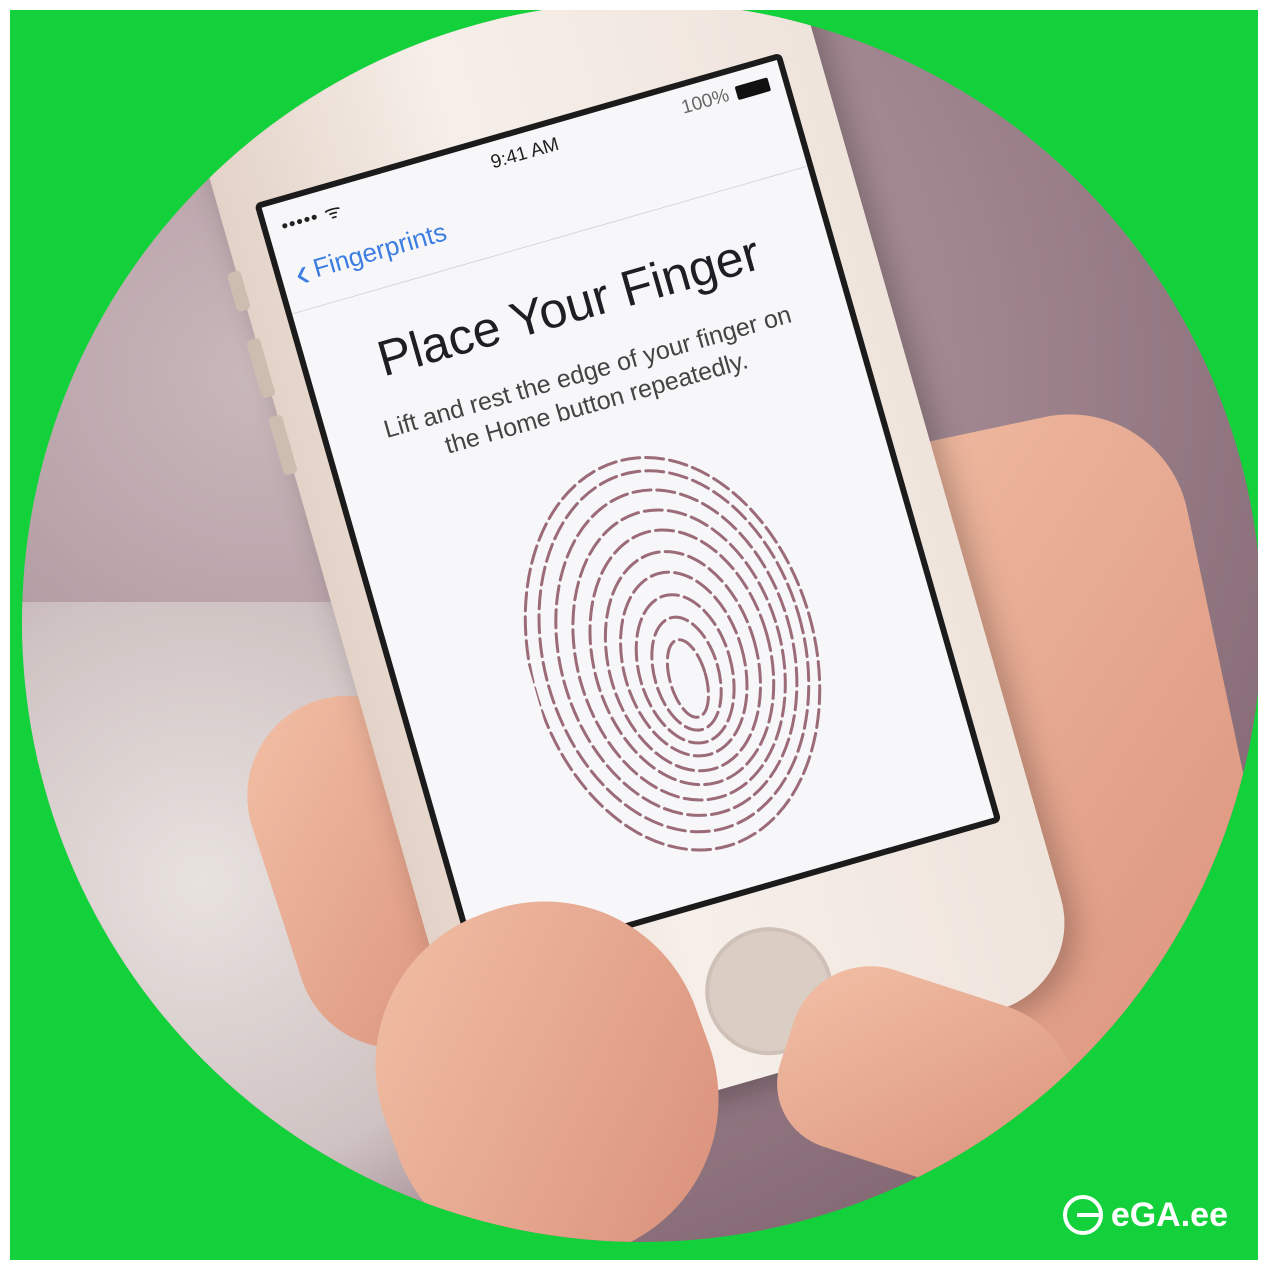 This screenshot has width=1268, height=1270. Describe the element at coordinates (1082, 1215) in the screenshot. I see `ega-logo-icon` at that location.